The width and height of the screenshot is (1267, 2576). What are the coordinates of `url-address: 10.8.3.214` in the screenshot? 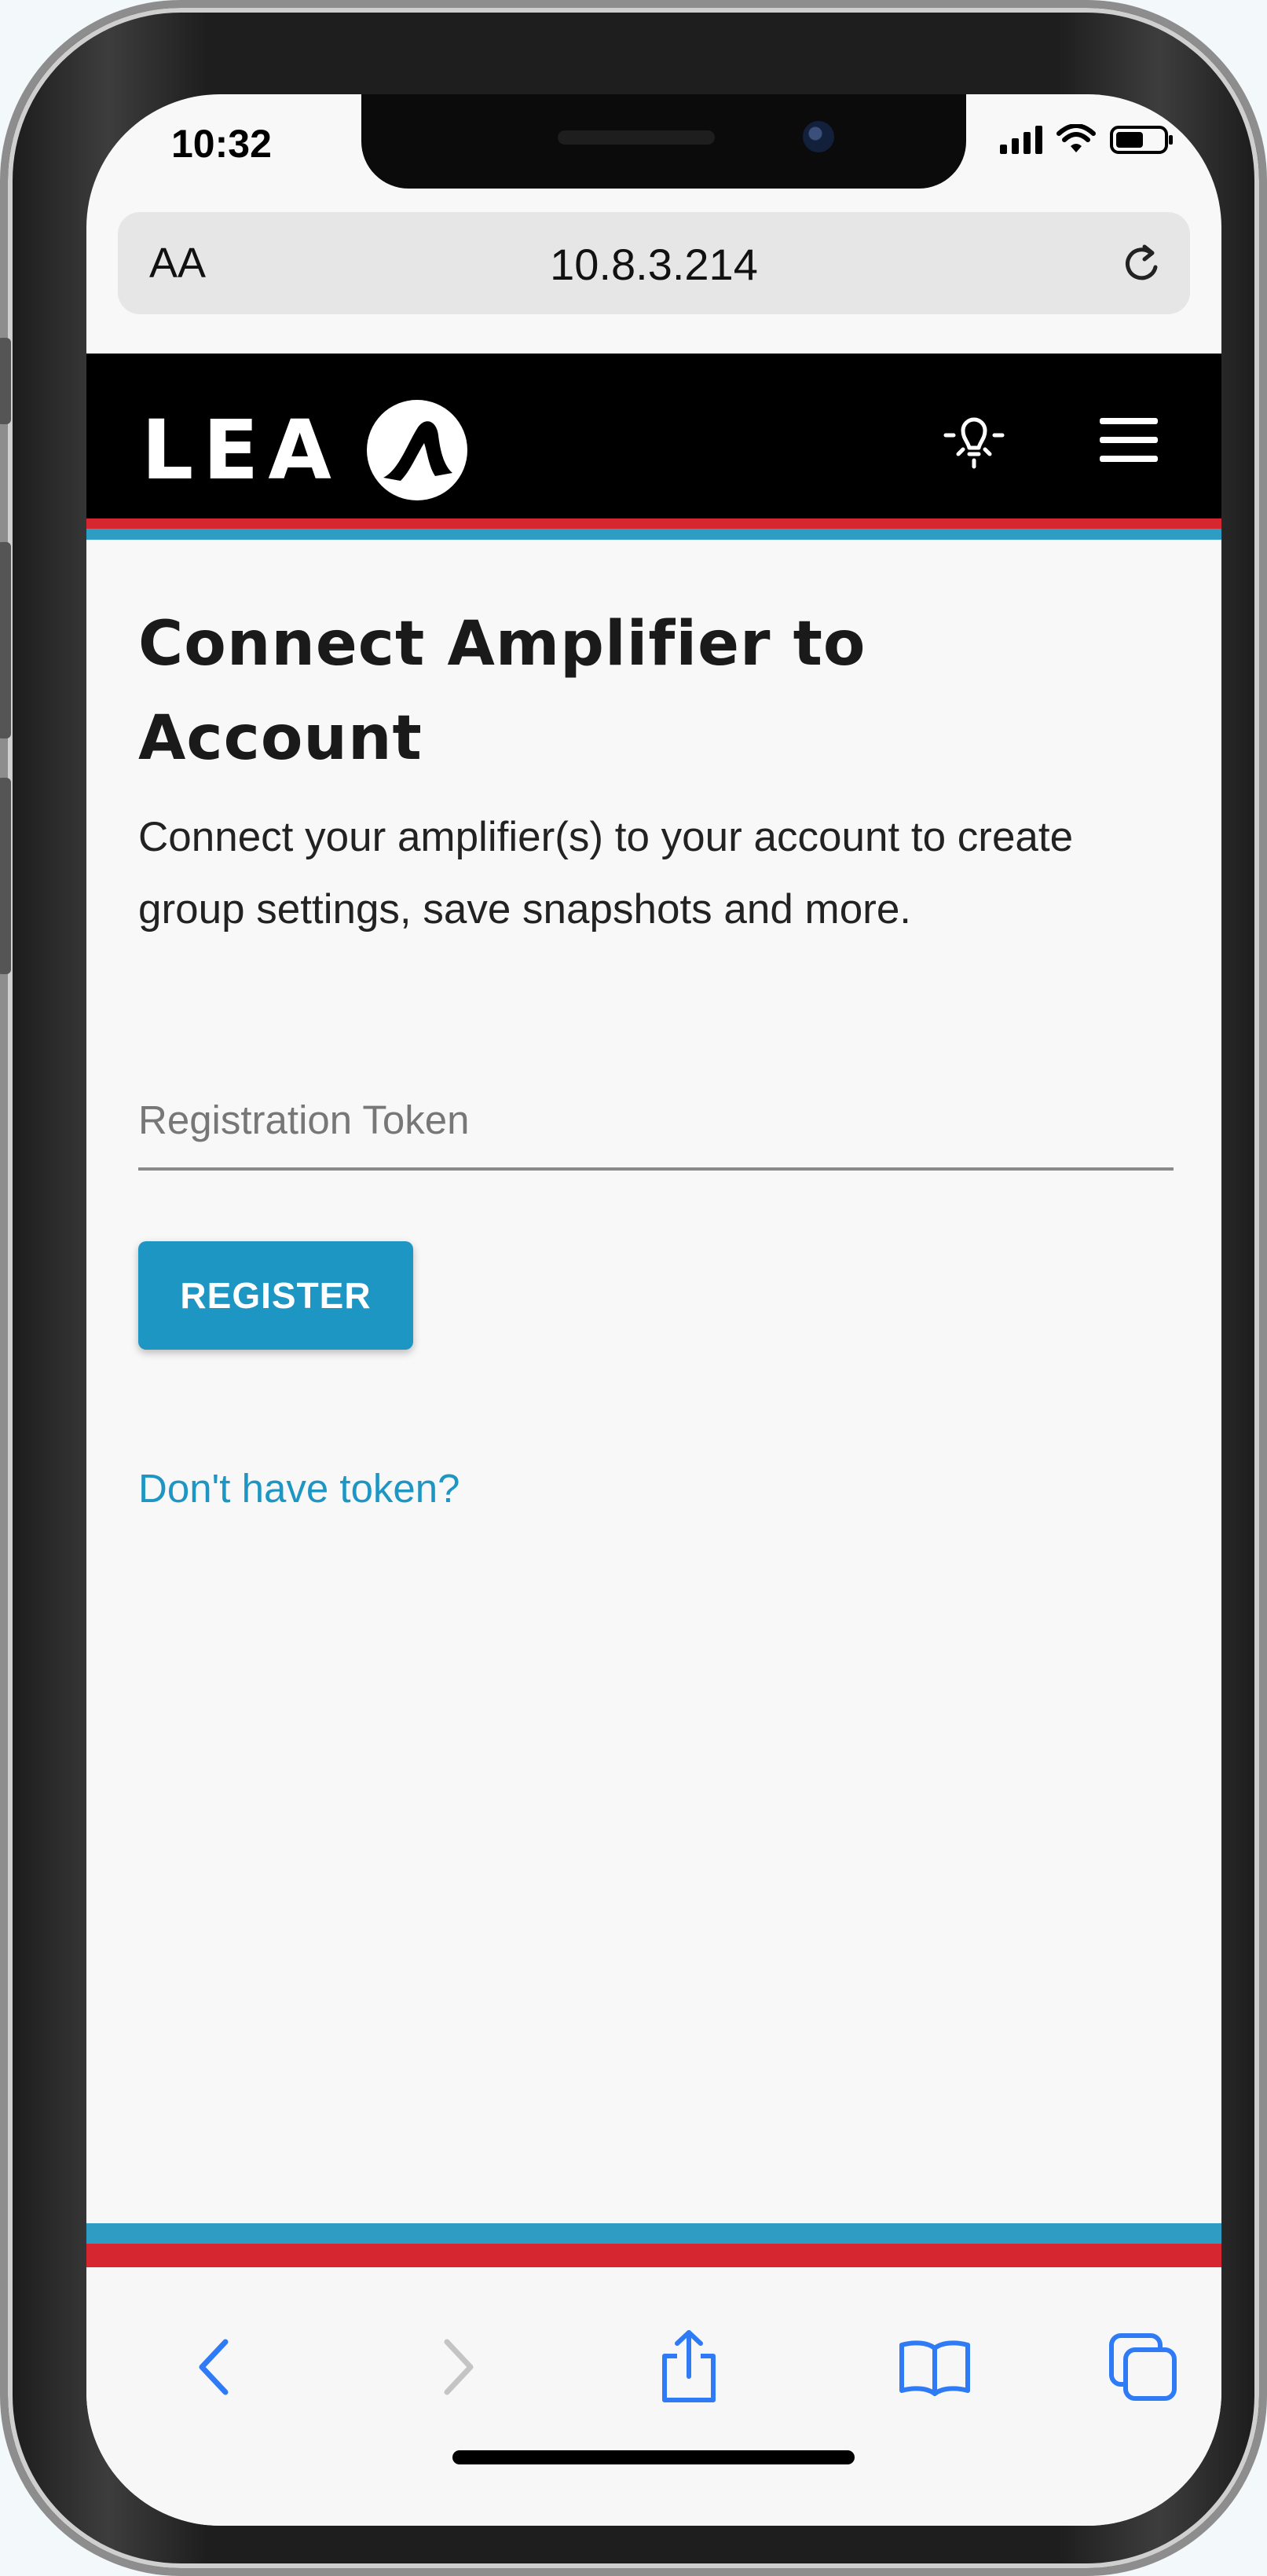 It's located at (654, 264).